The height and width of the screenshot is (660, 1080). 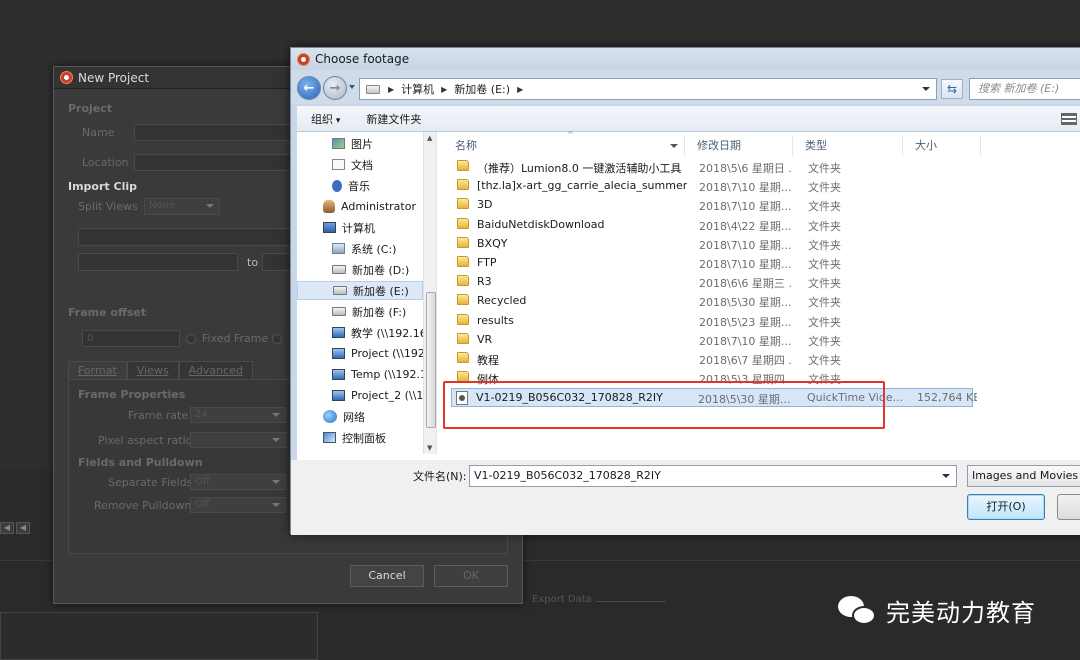 I want to click on new-folder-button: 新建文件夹, so click(x=393, y=119).